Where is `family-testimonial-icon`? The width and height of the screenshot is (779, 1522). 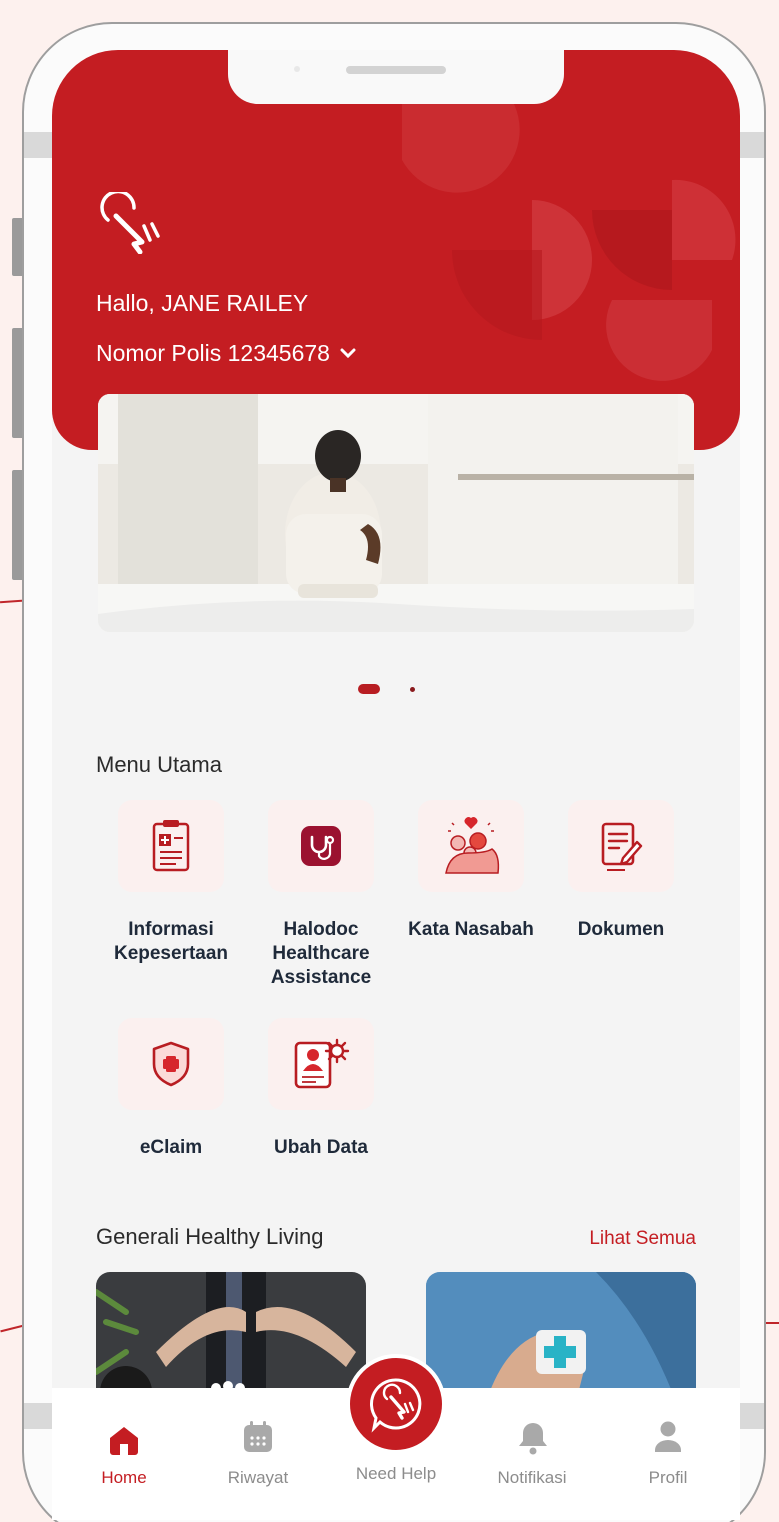 family-testimonial-icon is located at coordinates (472, 845).